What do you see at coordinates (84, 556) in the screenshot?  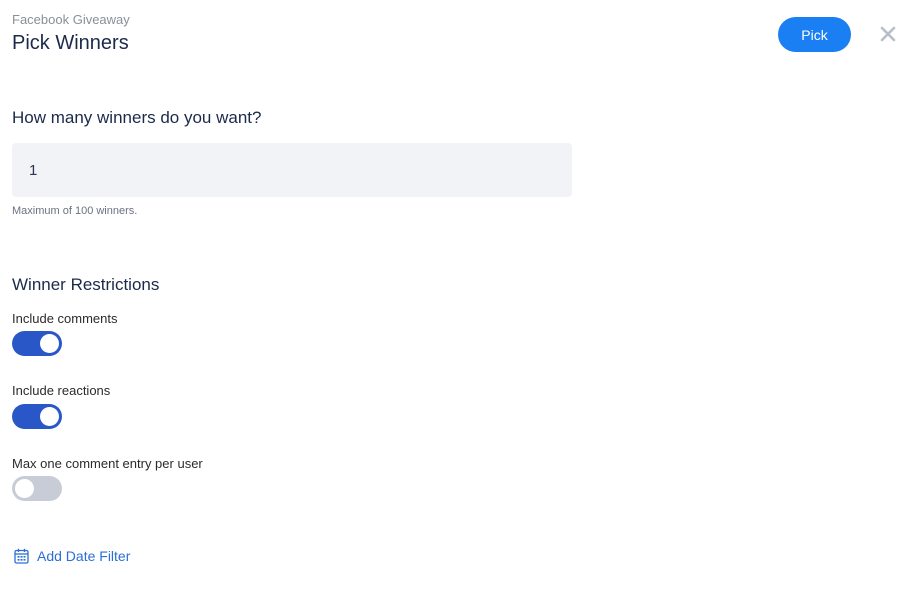 I see `add-date-filter-label: Add Date Filter` at bounding box center [84, 556].